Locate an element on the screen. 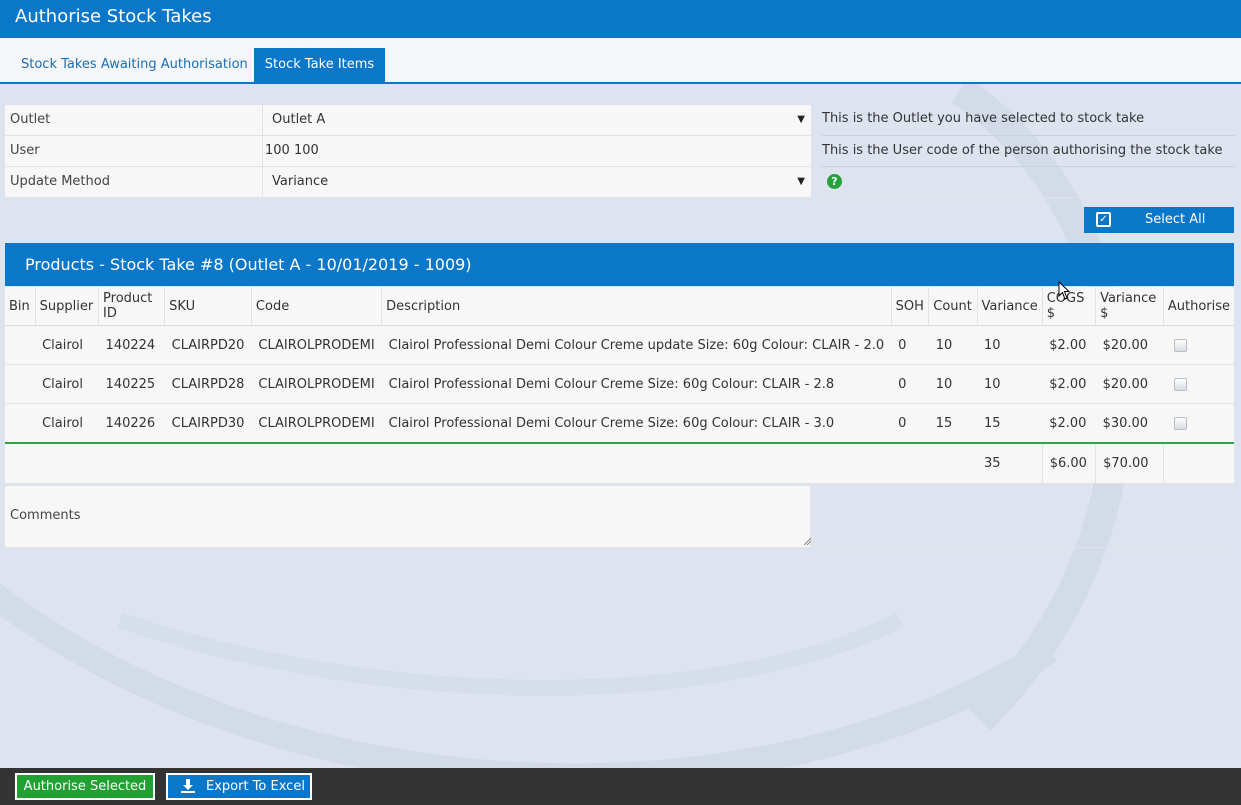 The height and width of the screenshot is (805, 1241). update-method-value: Variance is located at coordinates (300, 181).